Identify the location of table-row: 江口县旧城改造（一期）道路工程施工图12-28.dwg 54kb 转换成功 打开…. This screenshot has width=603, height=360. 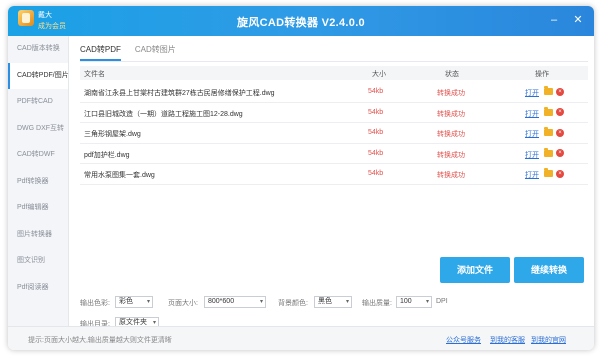
(334, 113).